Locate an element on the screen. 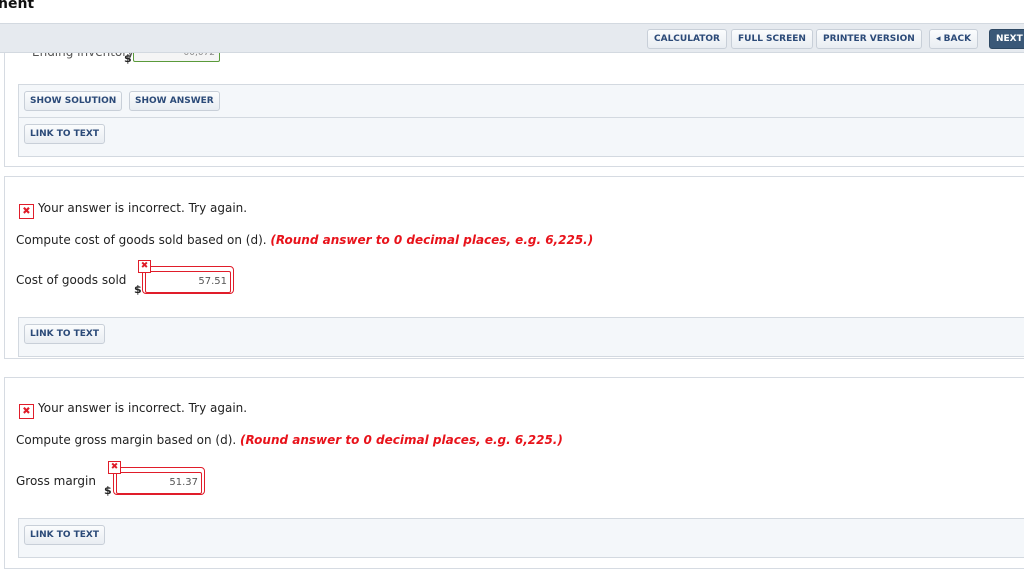 The width and height of the screenshot is (1024, 569). cost-of-goods-sold-input is located at coordinates (188, 281).